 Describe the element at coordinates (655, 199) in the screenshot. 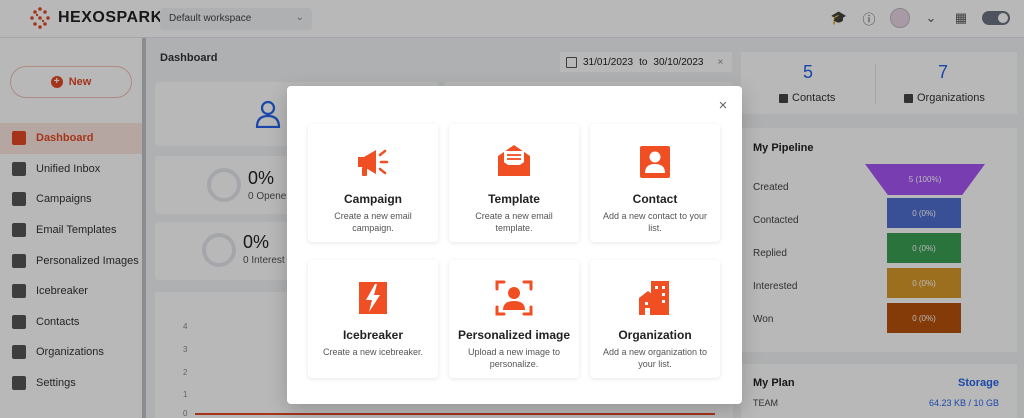

I see `tile-title: Contact` at that location.